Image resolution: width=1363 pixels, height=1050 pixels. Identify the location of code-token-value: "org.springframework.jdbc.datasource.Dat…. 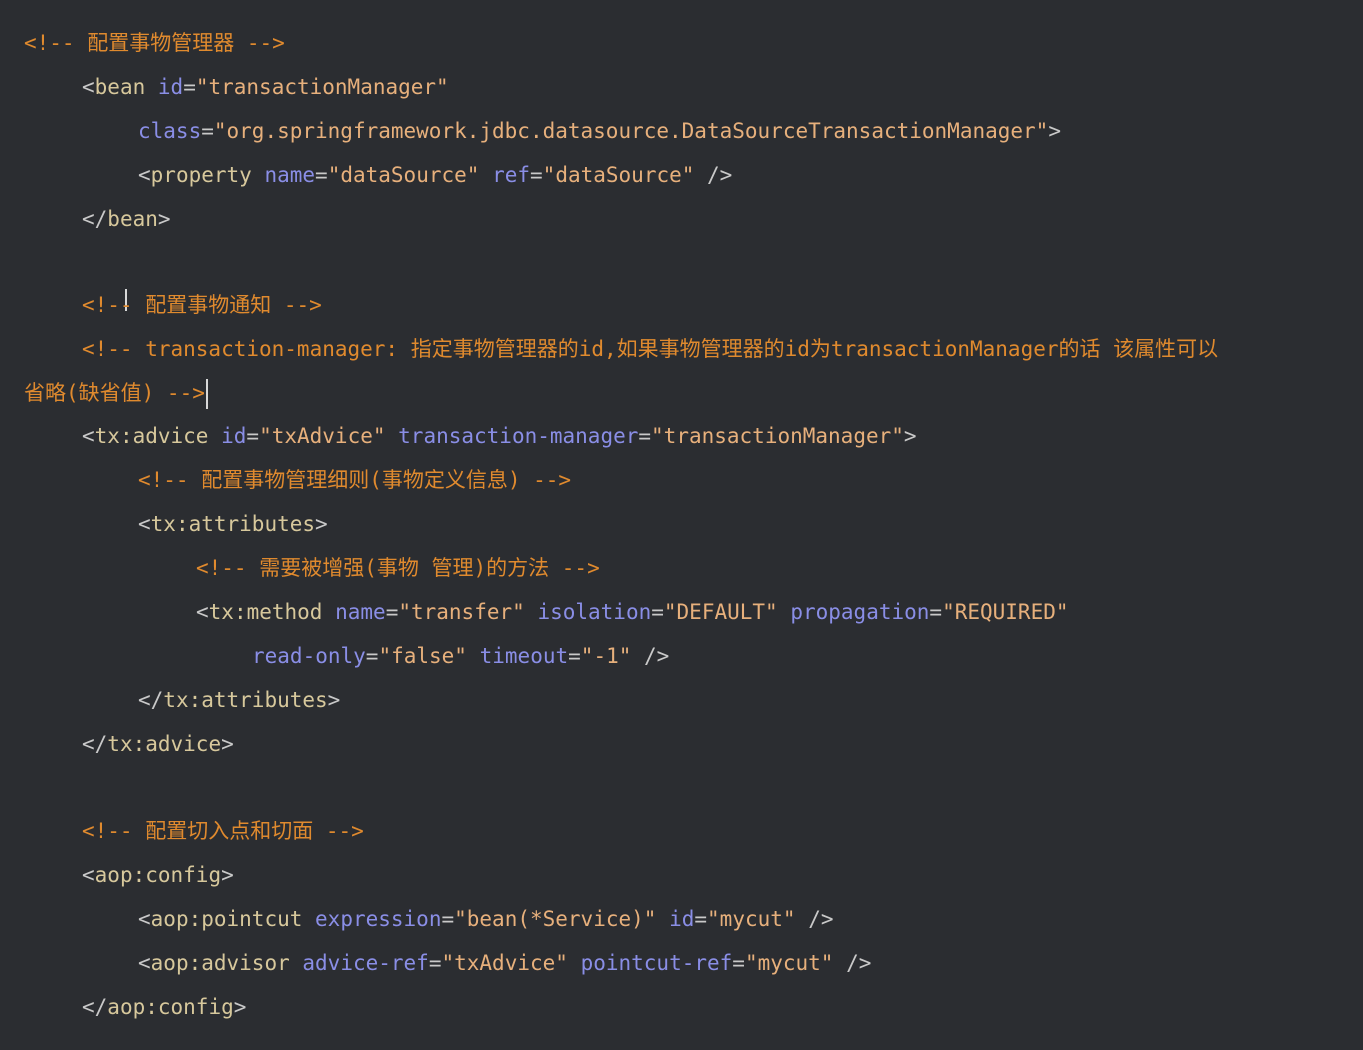
(631, 131).